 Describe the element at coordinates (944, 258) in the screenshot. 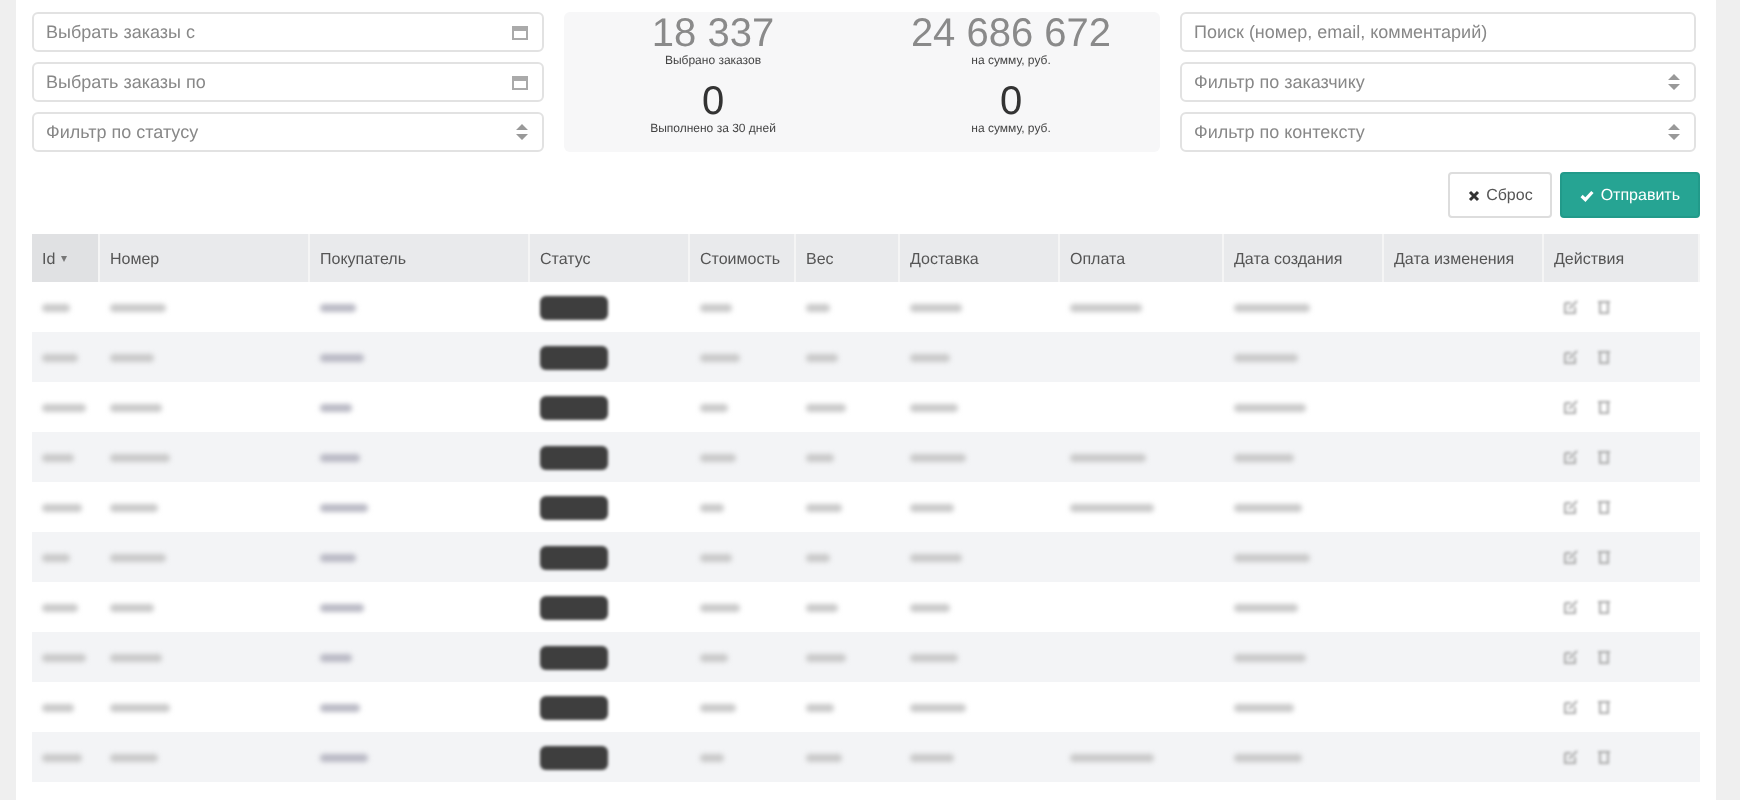

I see `column-header: Доставка` at that location.